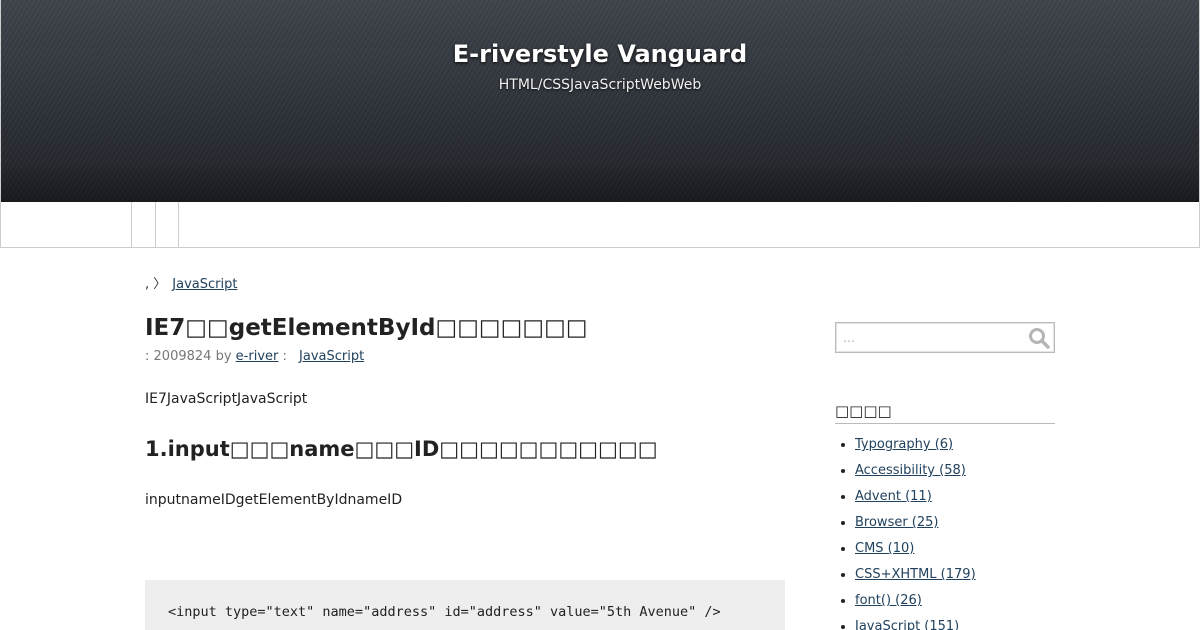 This screenshot has width=1200, height=630. What do you see at coordinates (600, 85) in the screenshot?
I see `site-description: HTML/CSSJavaScriptWebWeb` at bounding box center [600, 85].